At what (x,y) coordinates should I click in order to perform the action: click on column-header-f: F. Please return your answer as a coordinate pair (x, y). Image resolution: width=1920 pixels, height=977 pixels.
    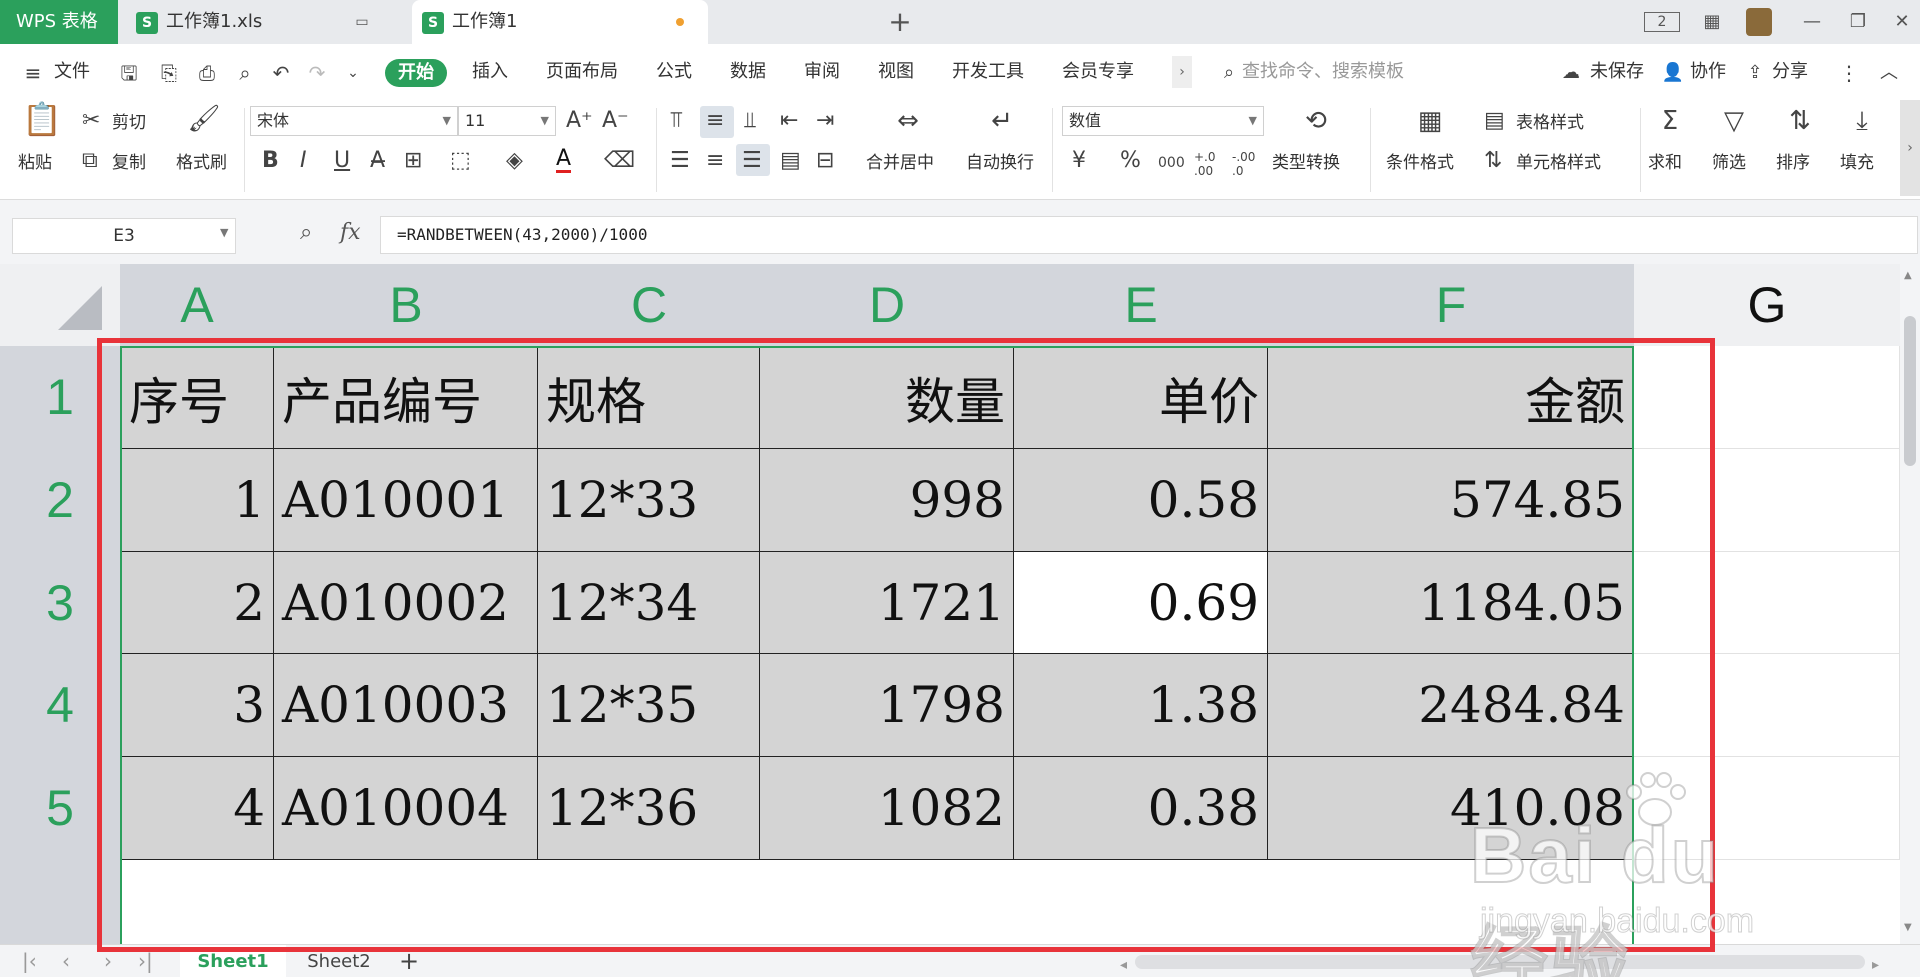
    Looking at the image, I should click on (1451, 305).